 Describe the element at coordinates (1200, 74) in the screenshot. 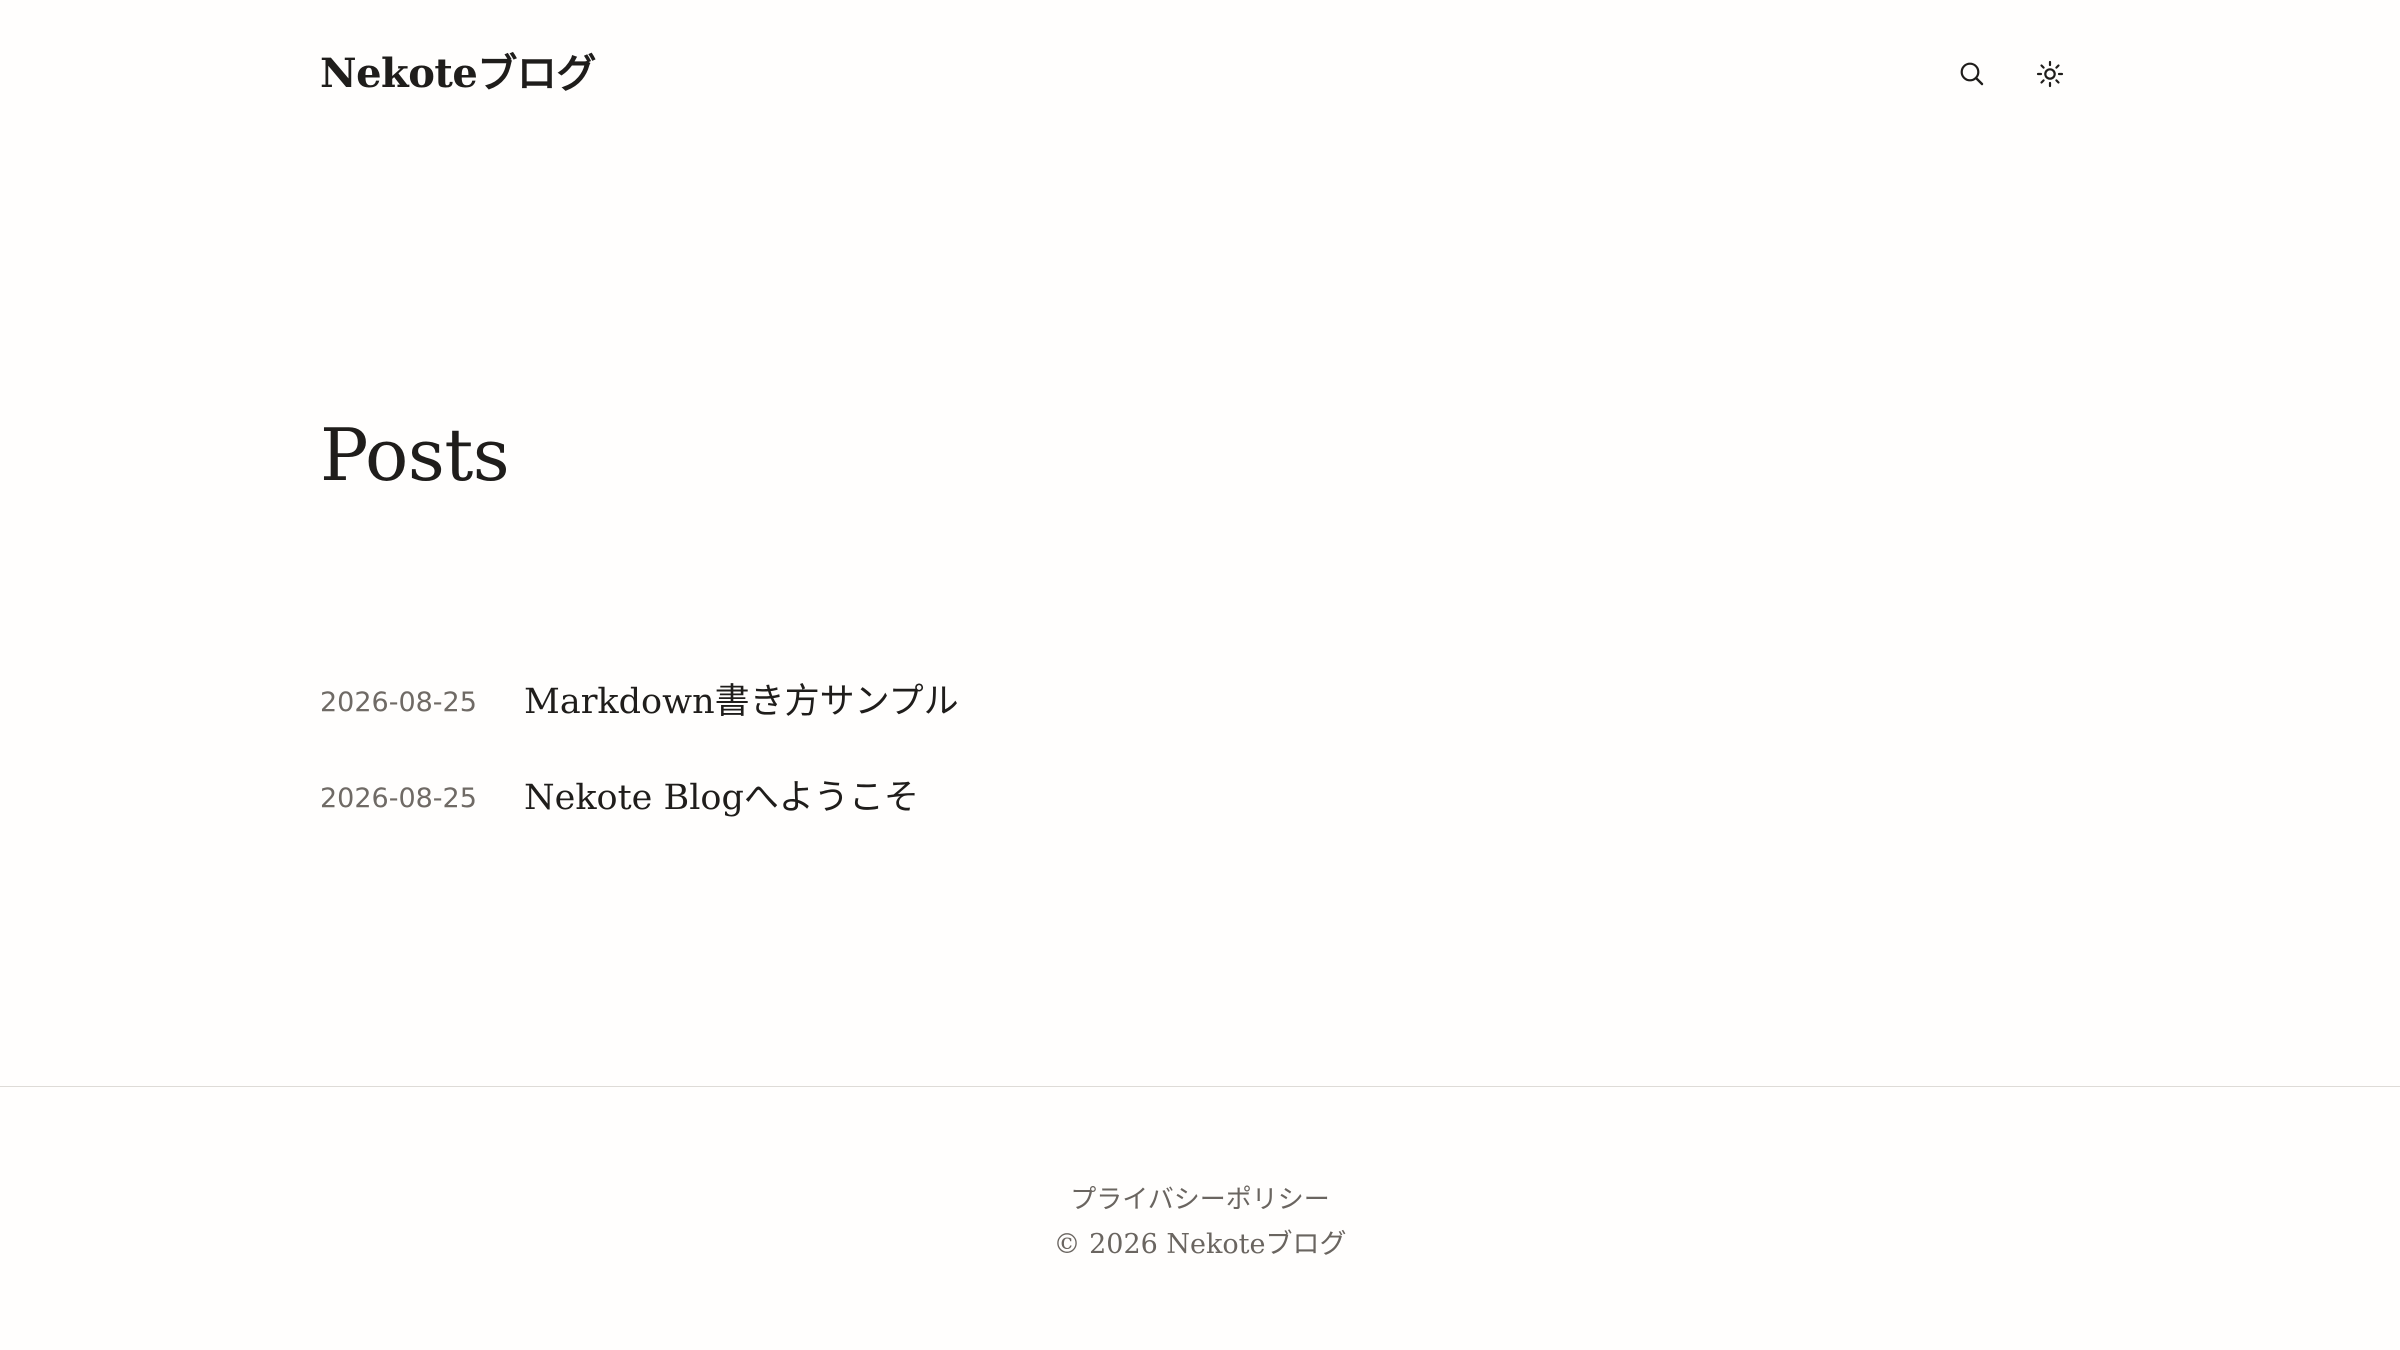

I see `site-header: Nekoteブログ` at that location.